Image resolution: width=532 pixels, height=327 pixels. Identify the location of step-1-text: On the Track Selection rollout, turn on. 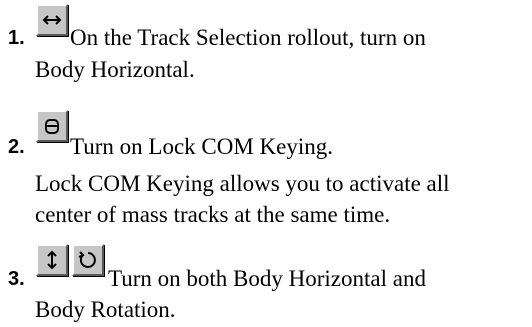
(248, 37).